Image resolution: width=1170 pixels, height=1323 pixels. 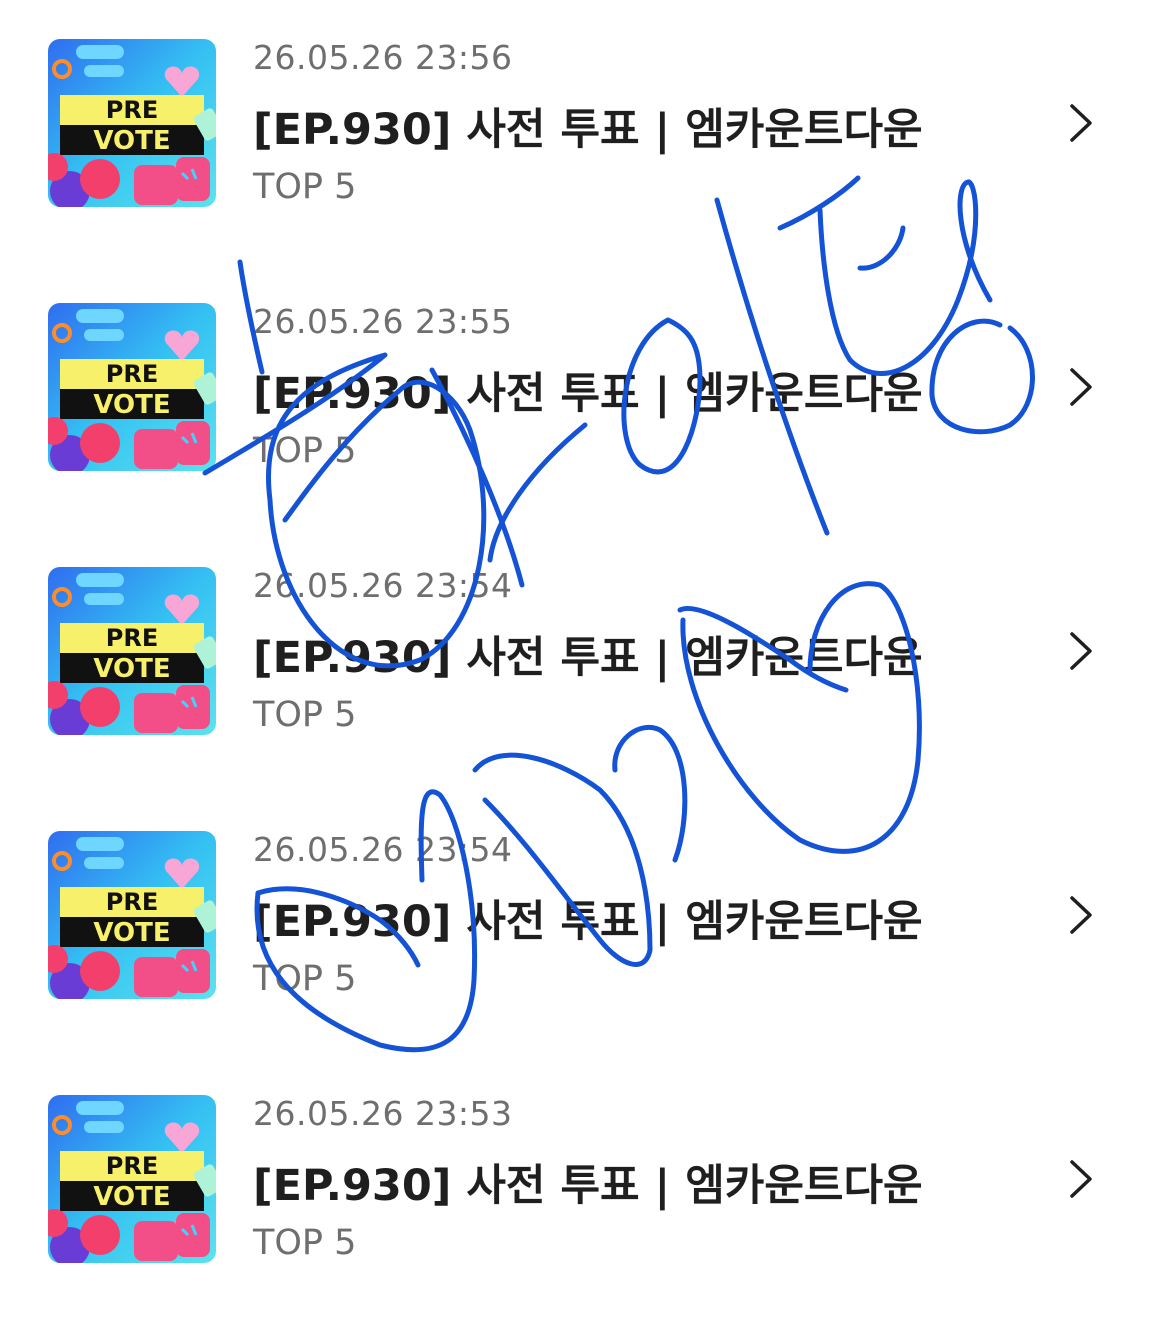 I want to click on item-date: 26.05.26 23:53, so click(x=383, y=1113).